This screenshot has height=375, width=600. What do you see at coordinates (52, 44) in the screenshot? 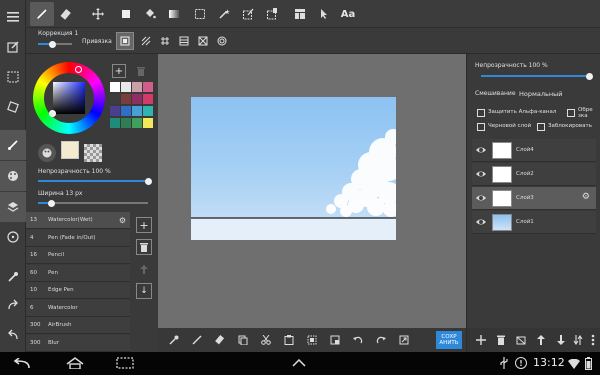
I see `correction-slider-knob` at bounding box center [52, 44].